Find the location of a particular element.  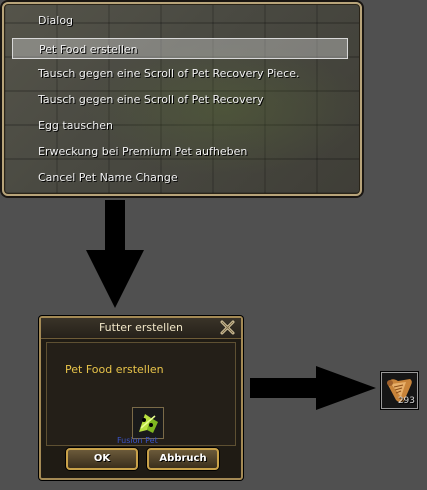

arrow-down-icon is located at coordinates (115, 254).